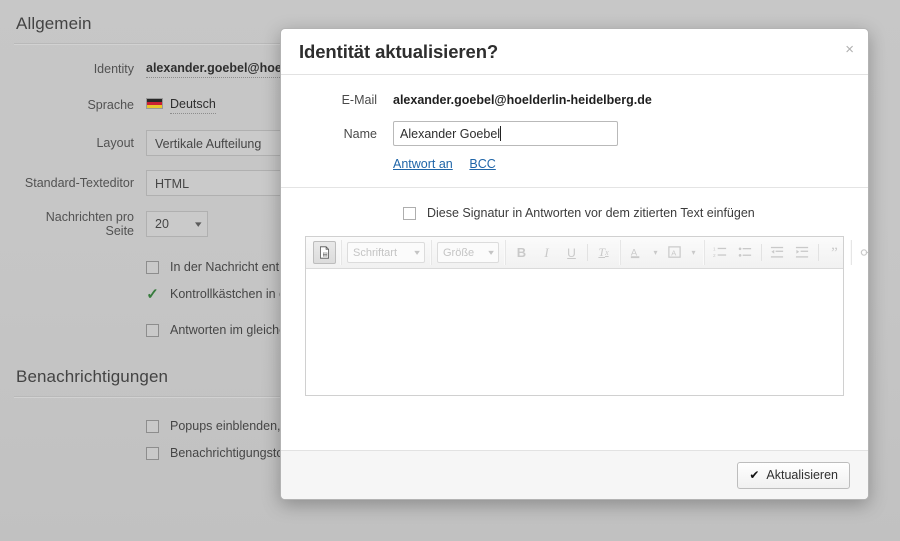 This screenshot has width=900, height=541. What do you see at coordinates (802, 475) in the screenshot?
I see `update-button-label: Aktualisieren` at bounding box center [802, 475].